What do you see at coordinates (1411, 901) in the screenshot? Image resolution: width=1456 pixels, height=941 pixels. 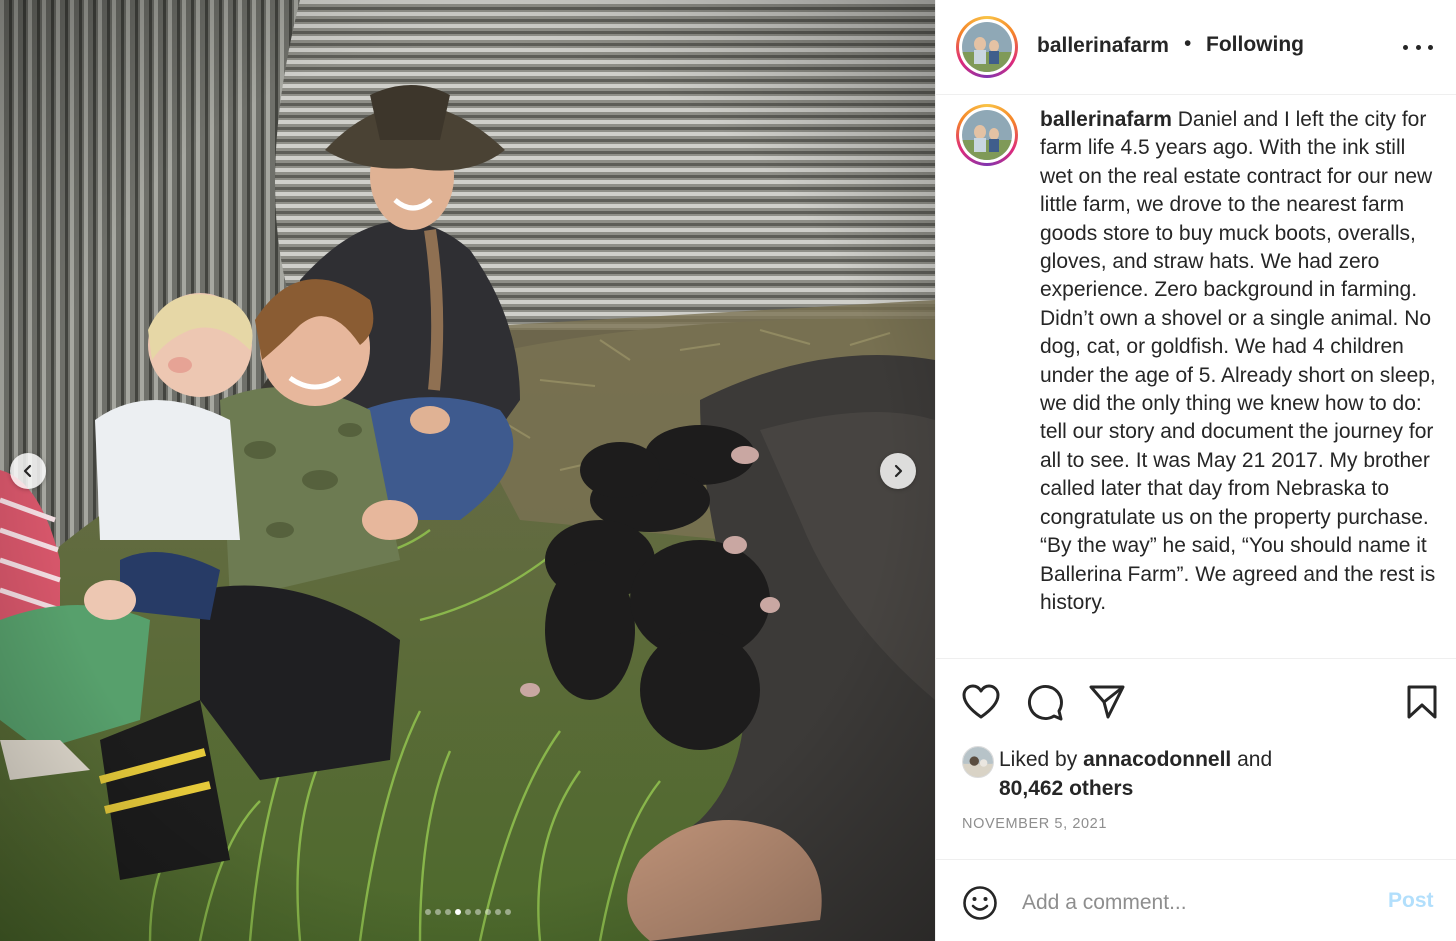 I see `post-comment-button: Post` at bounding box center [1411, 901].